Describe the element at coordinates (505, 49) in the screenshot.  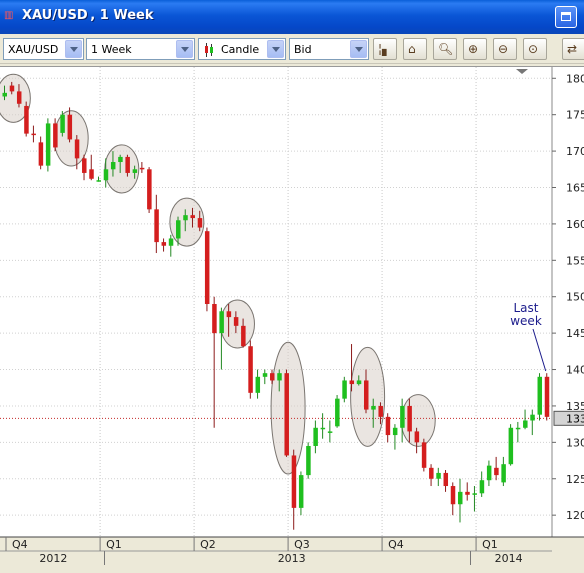
I see `zoom-out-button: ⊖` at that location.